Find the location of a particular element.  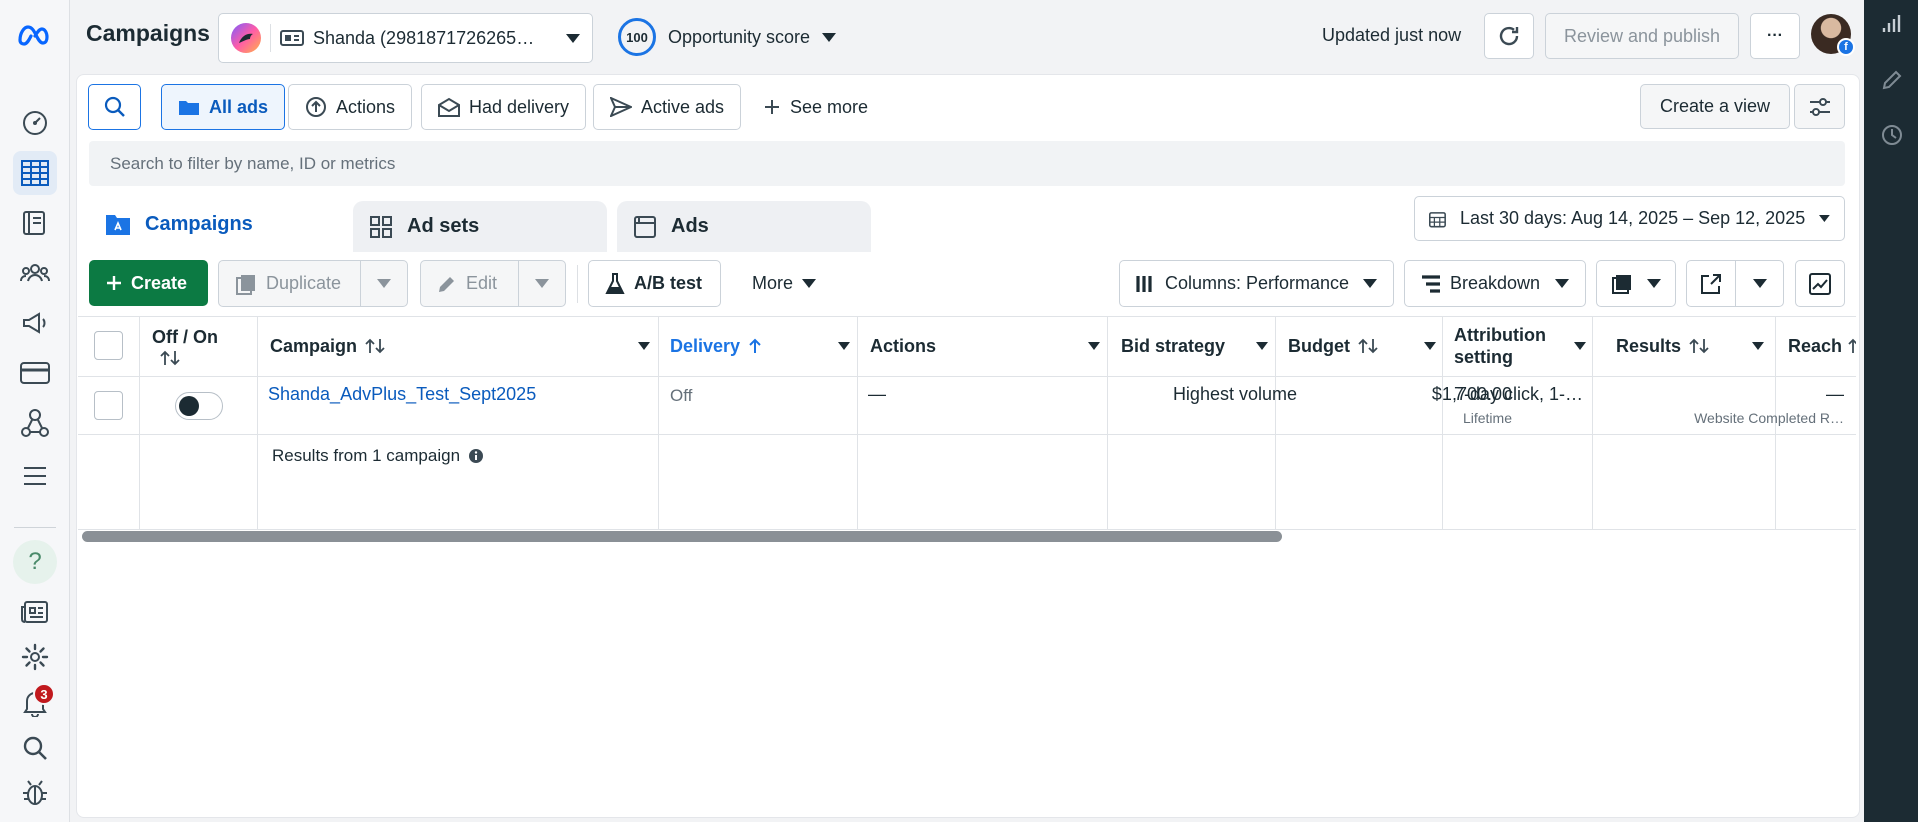

search-input: Search to filter by name, ID or metrics is located at coordinates (967, 163).